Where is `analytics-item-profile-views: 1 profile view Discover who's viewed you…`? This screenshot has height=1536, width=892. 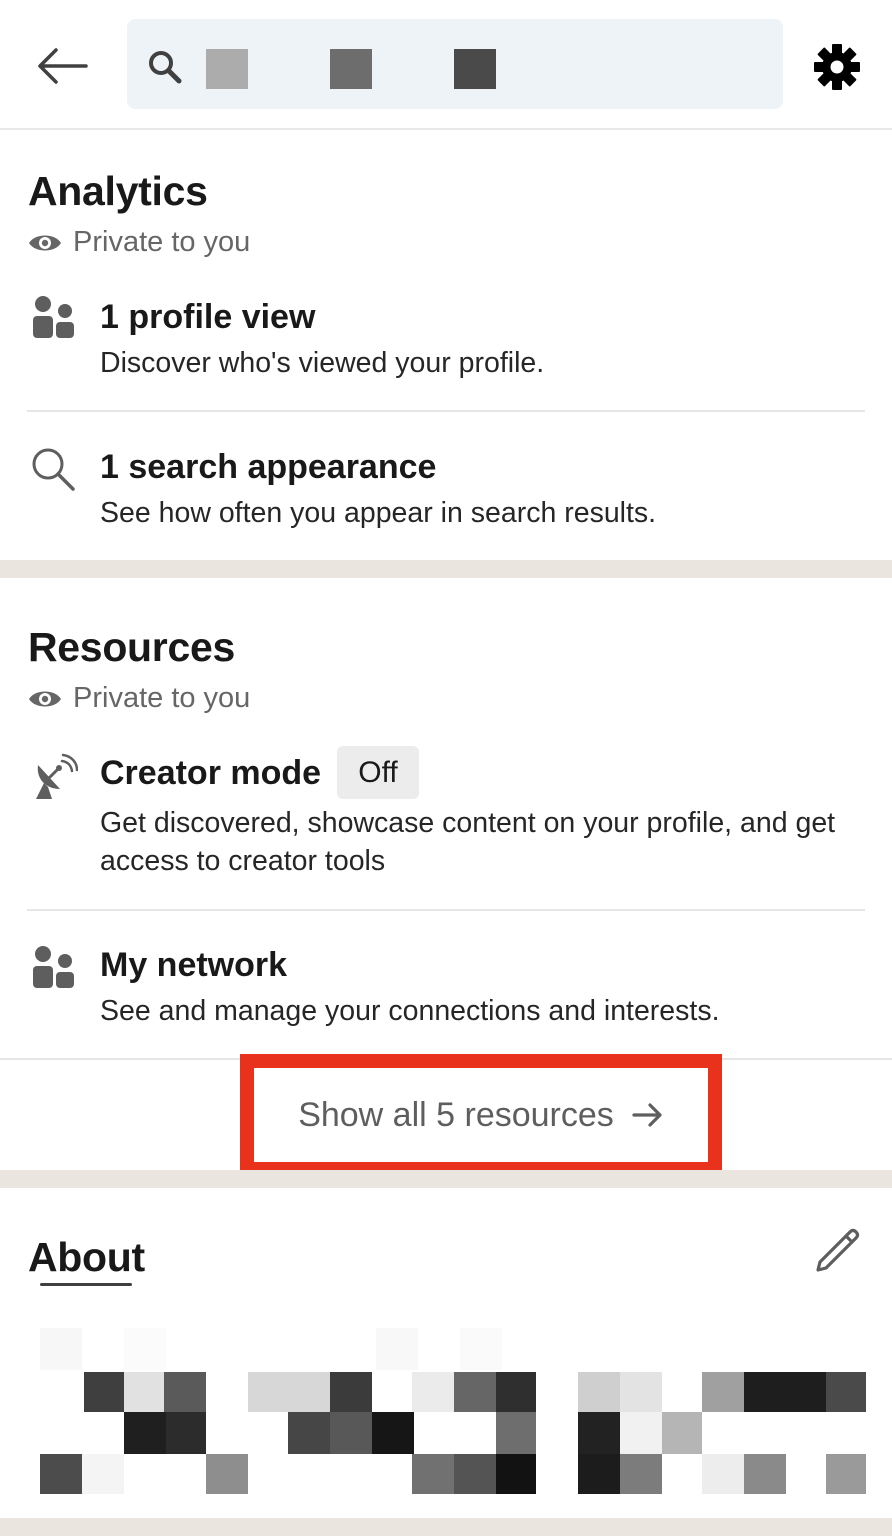
analytics-item-profile-views: 1 profile view Discover who's viewed you… is located at coordinates (446, 345).